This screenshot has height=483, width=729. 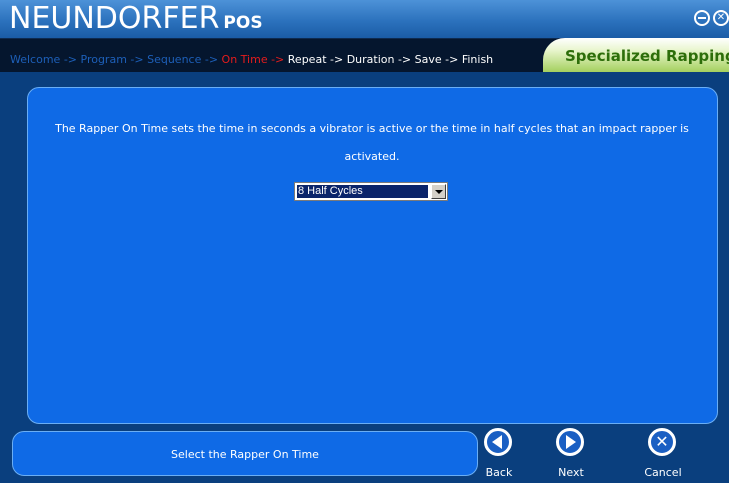 I want to click on step-program: Program ->, so click(x=114, y=59).